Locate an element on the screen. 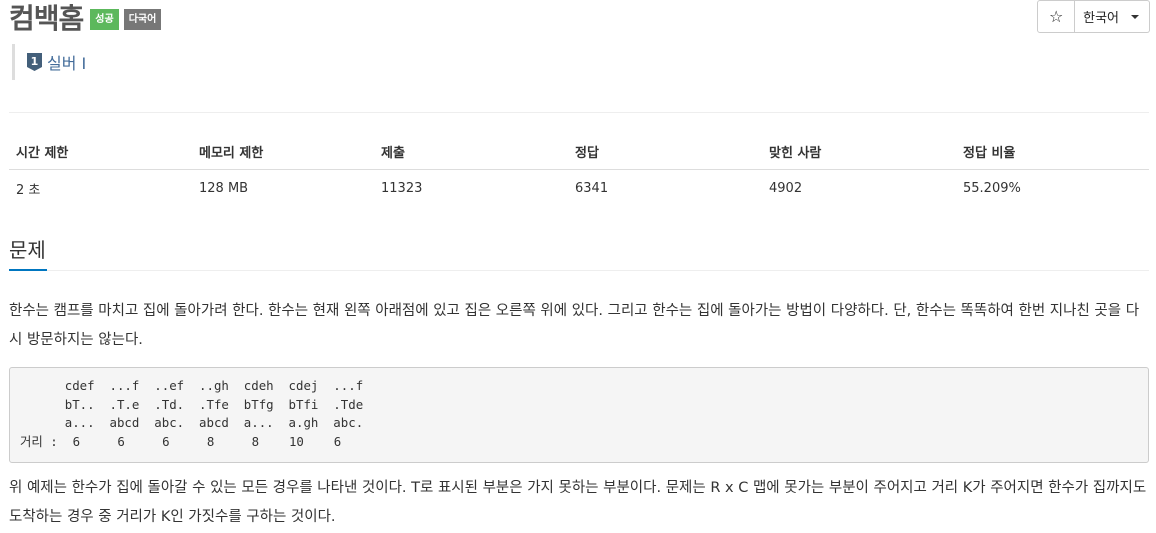 Image resolution: width=1156 pixels, height=533 pixels. table-header-row: 시간 제한 메모리 제한 제출 정답 맞힌 사람 정답 비율 is located at coordinates (579, 152).